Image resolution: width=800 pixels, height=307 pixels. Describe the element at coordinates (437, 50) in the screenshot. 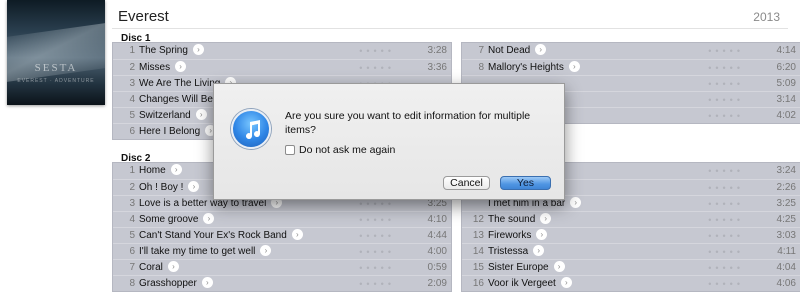

I see `track-duration: 3:28` at that location.